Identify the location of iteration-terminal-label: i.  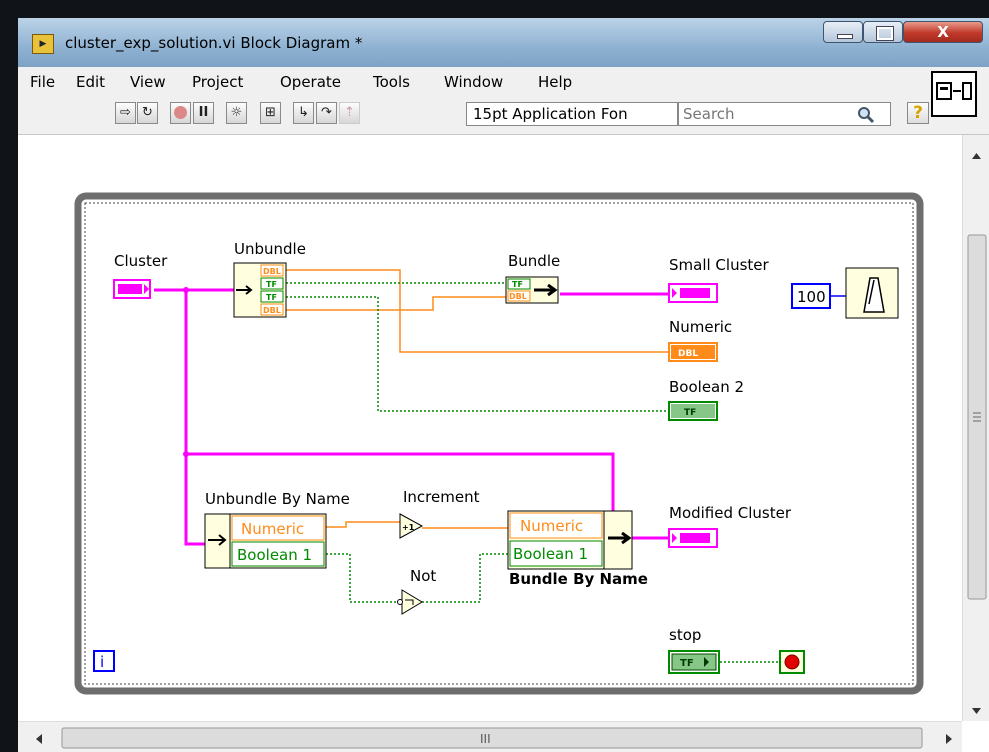
(102, 662).